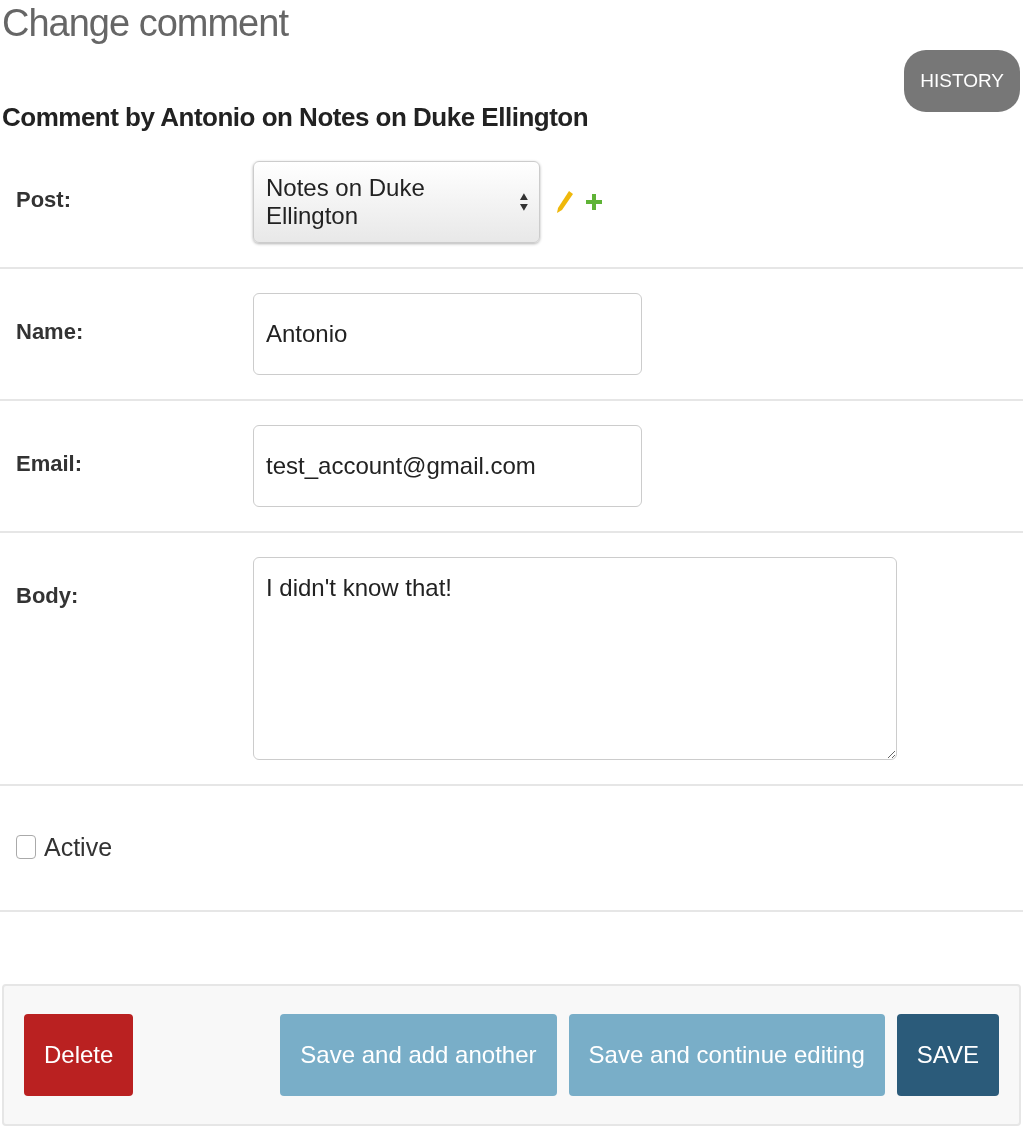  I want to click on field-label: Body:, so click(47, 595).